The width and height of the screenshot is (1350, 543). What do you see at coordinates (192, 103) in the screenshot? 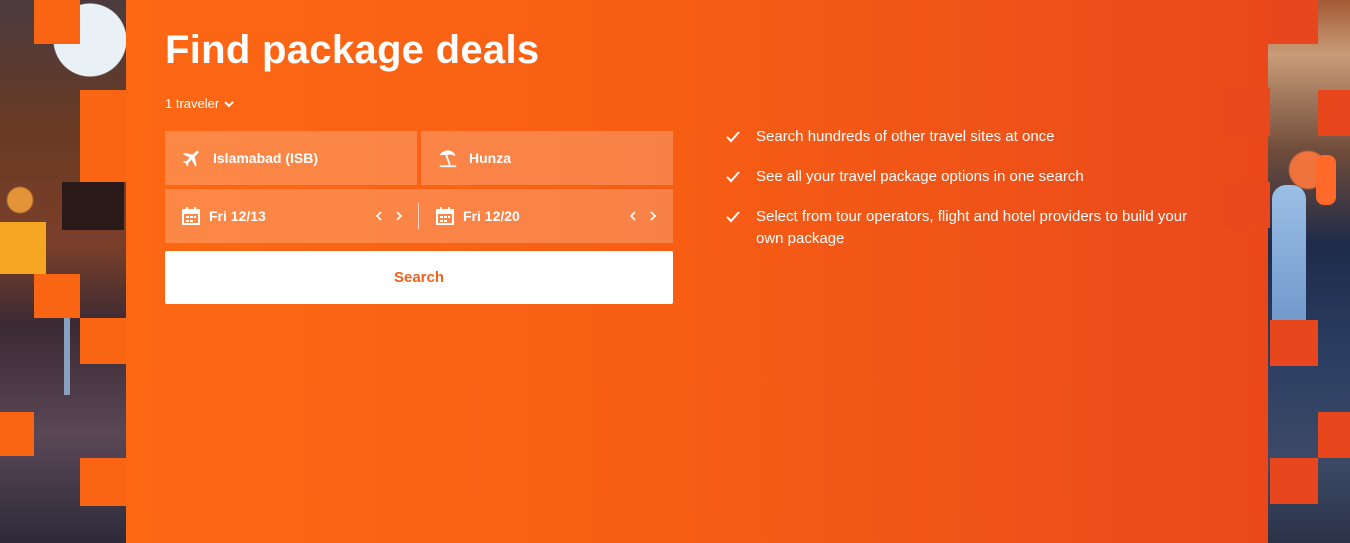
I see `travelers-label: 1 traveler` at bounding box center [192, 103].